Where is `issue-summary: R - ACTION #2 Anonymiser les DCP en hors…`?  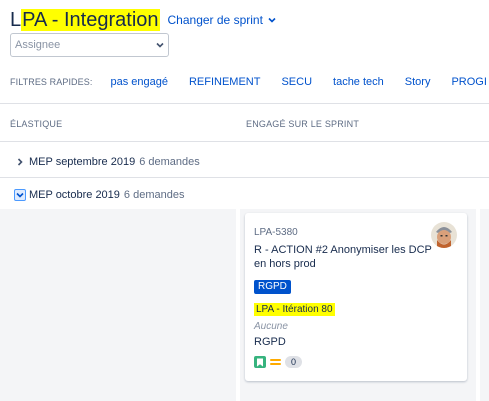 issue-summary: R - ACTION #2 Anonymiser les DCP en hors… is located at coordinates (343, 257).